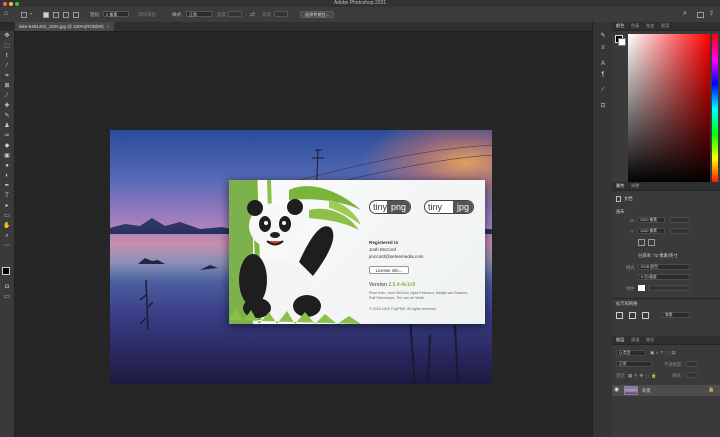 The image size is (720, 437). I want to click on gradient-tool-icon: ▣, so click(7, 156).